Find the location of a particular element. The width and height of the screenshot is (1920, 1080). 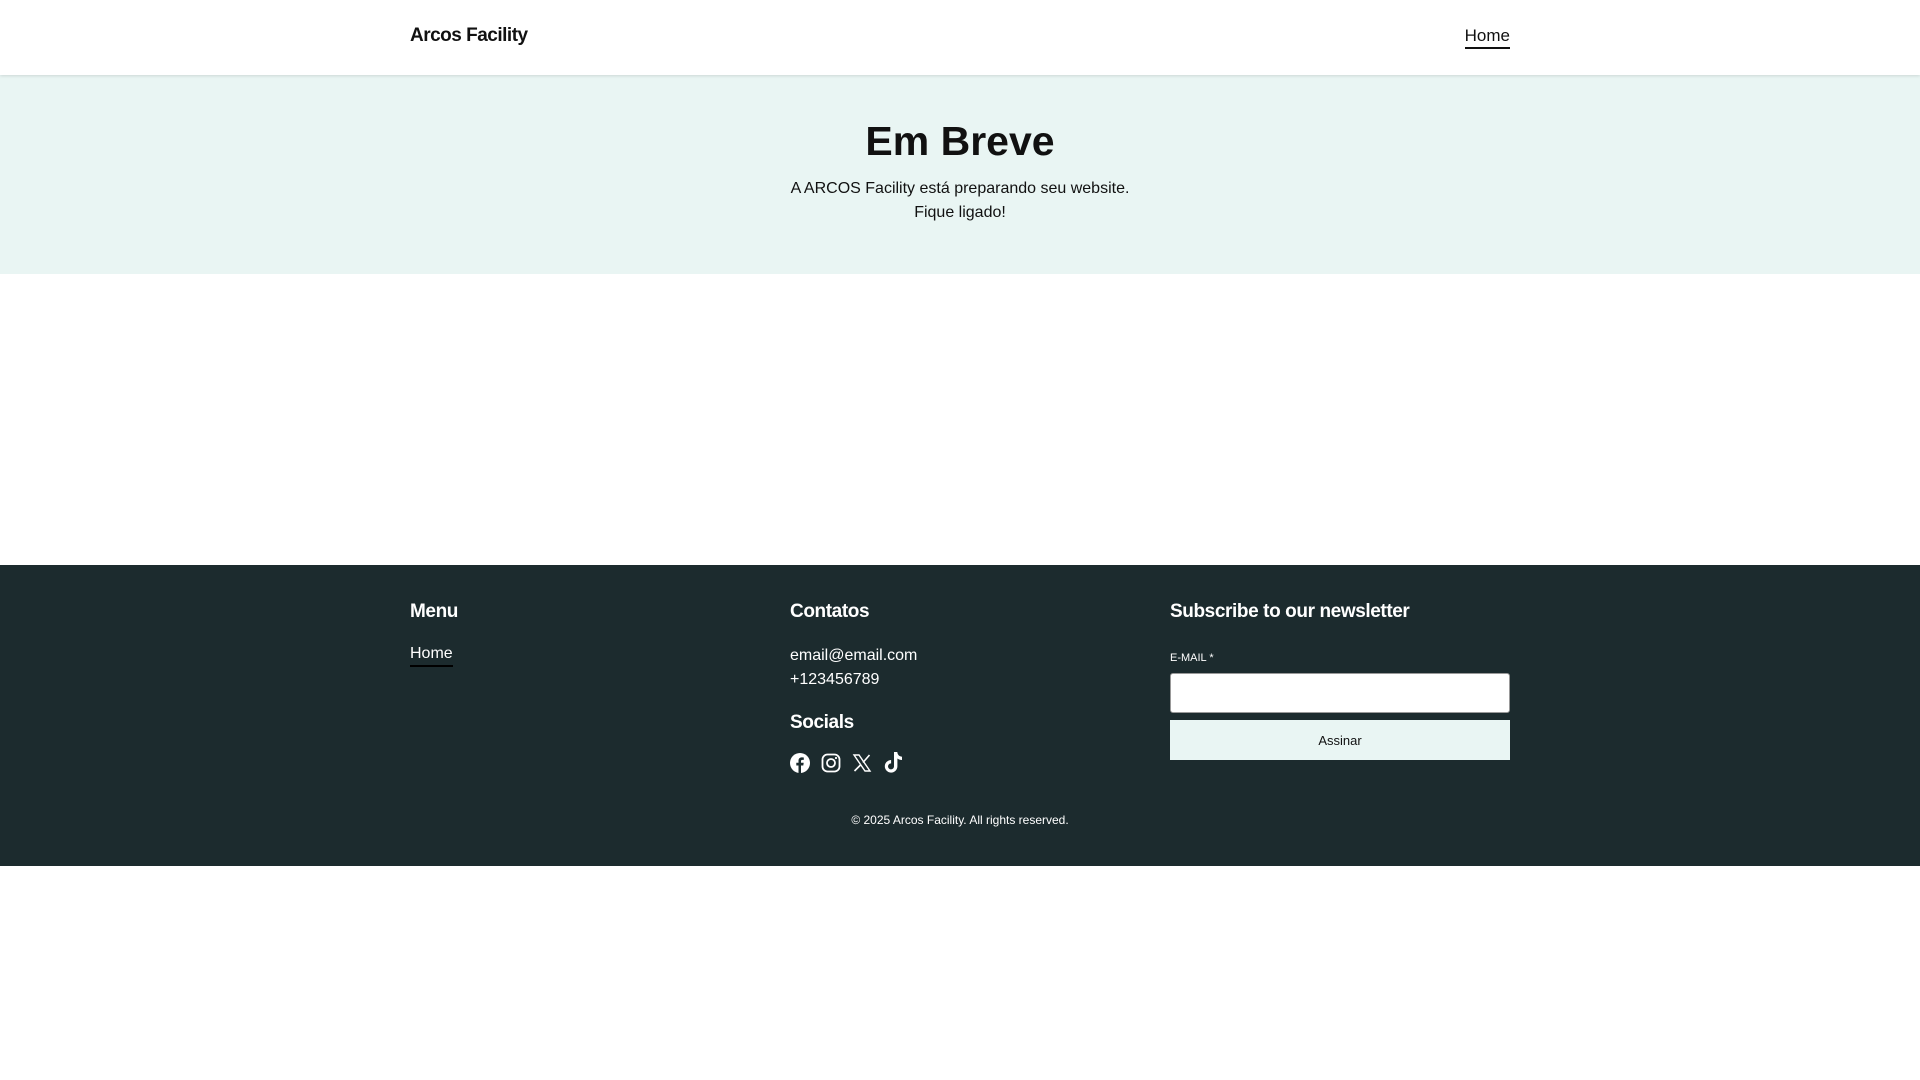

newsletter-title: Subscribe to our newsletter is located at coordinates (1290, 611).